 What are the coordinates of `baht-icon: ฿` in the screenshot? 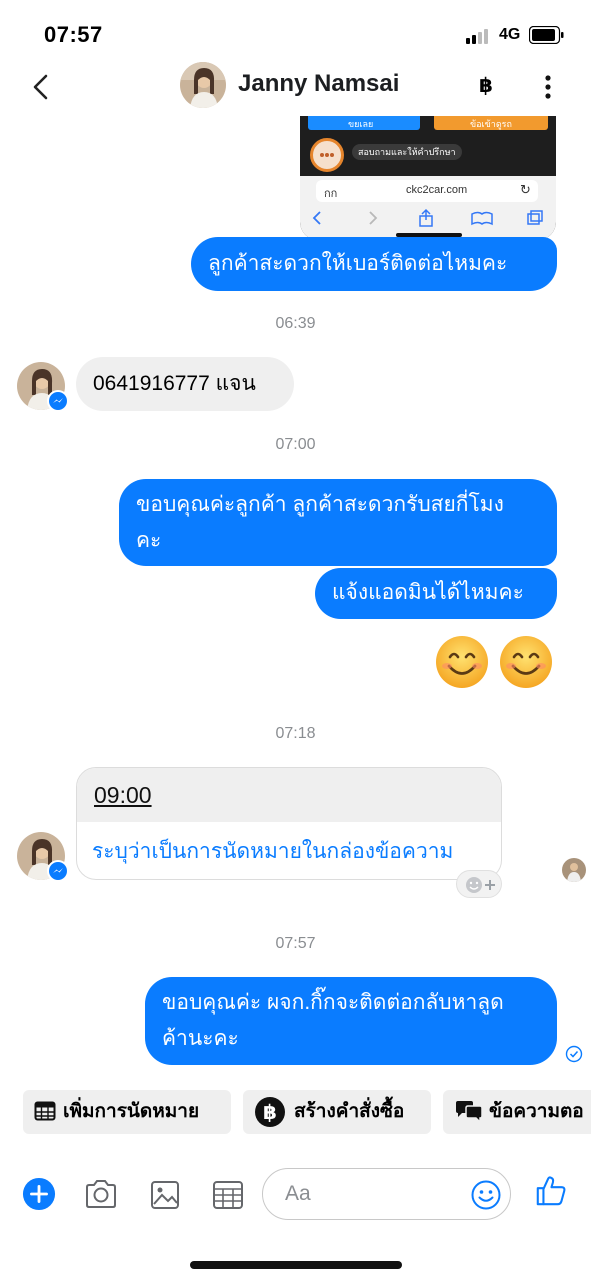 It's located at (486, 86).